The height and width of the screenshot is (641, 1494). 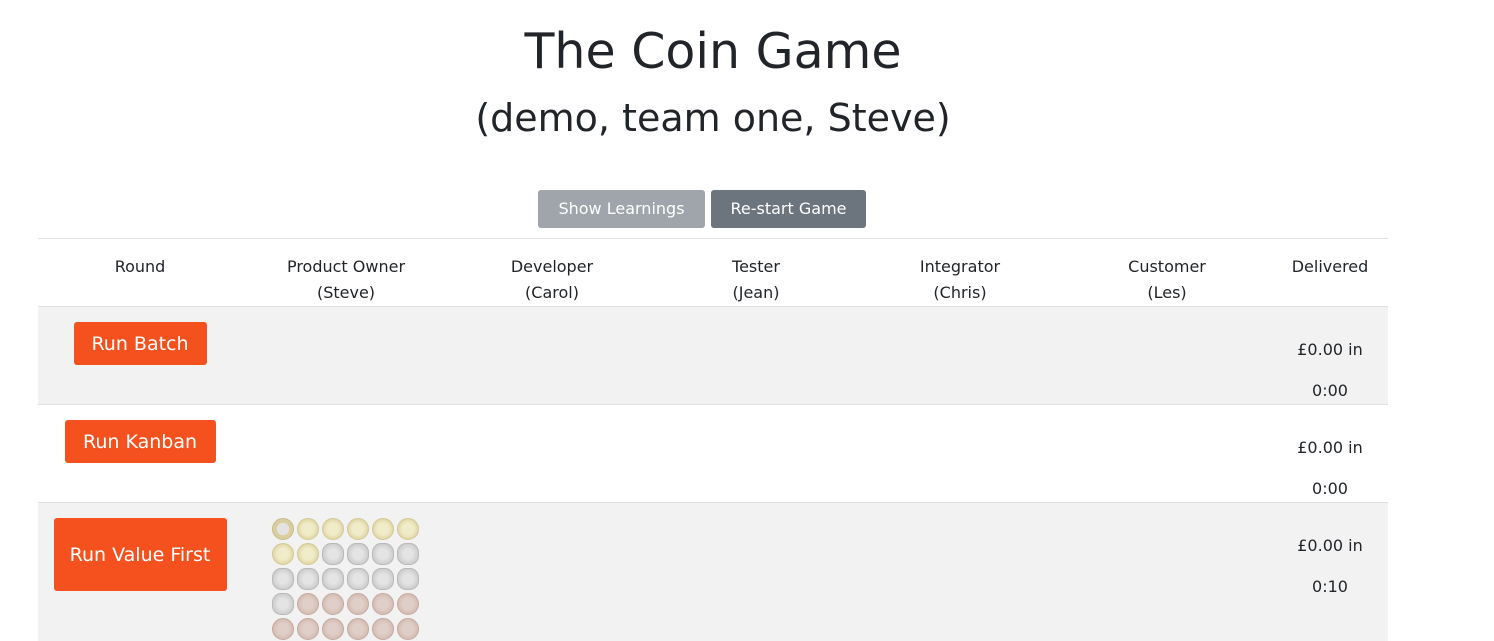 I want to click on column-header-tester: Tester (Jean), so click(x=756, y=272).